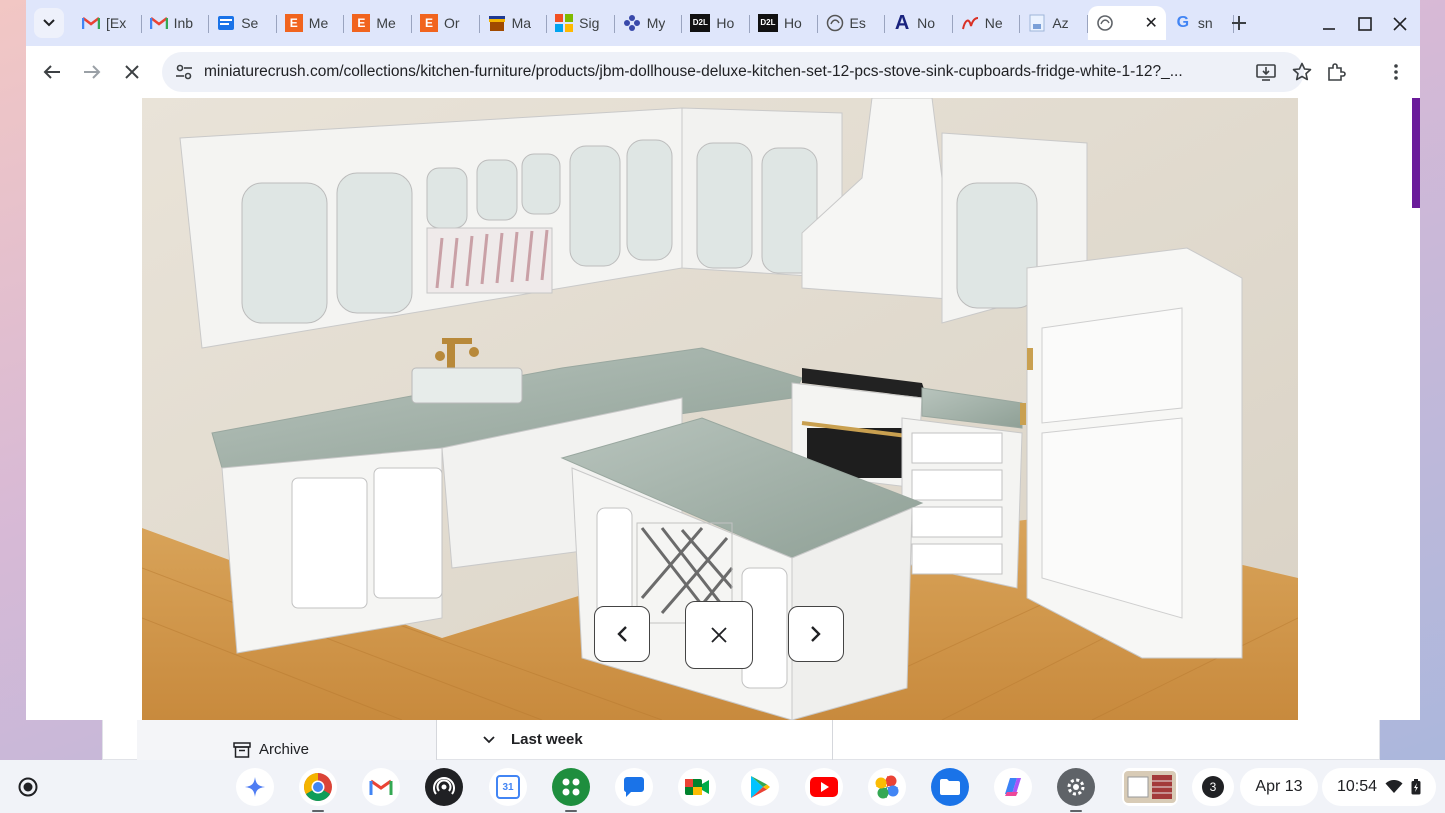 The height and width of the screenshot is (813, 1445). I want to click on maximize-button, so click(1365, 24).